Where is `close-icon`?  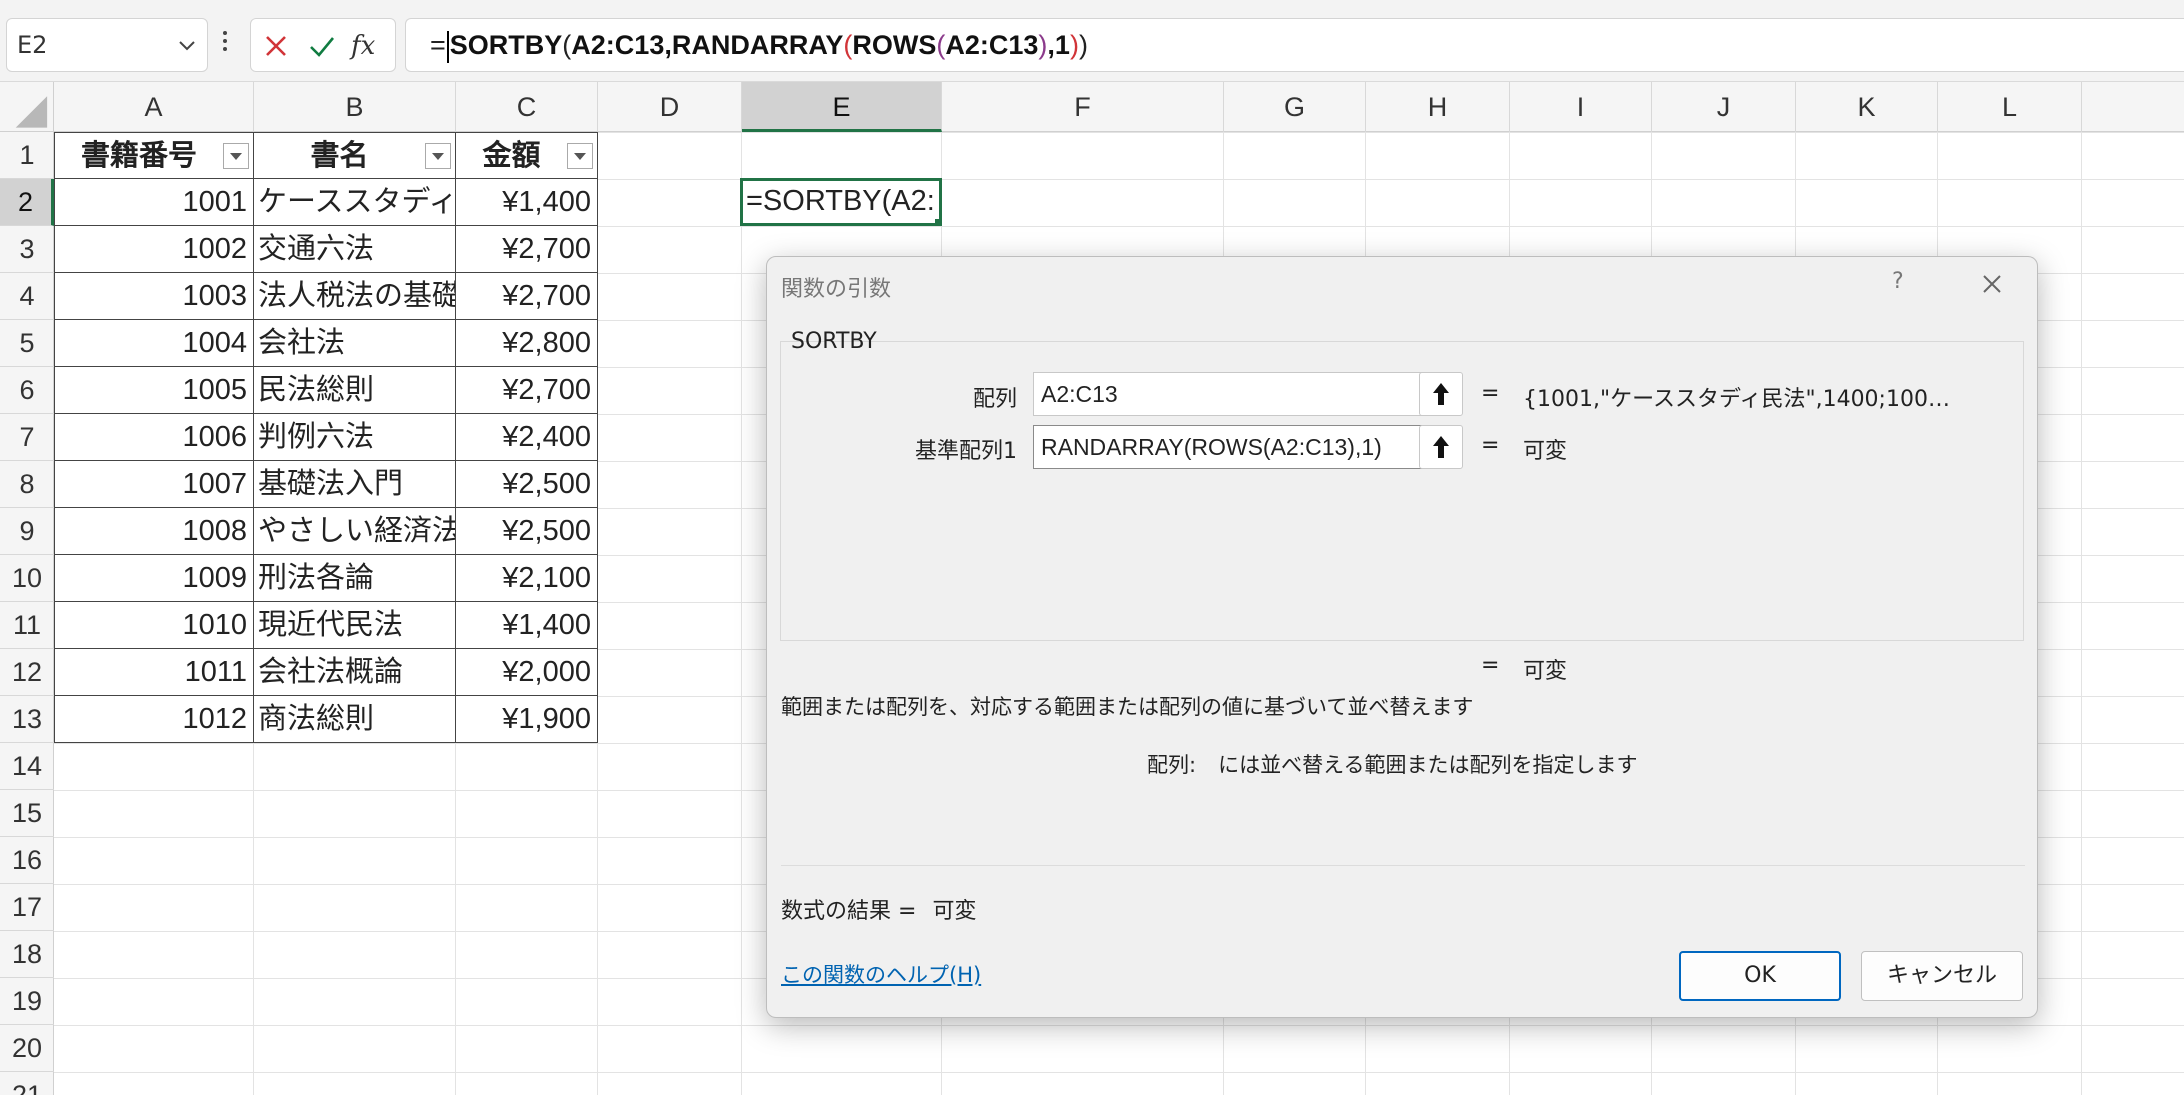 close-icon is located at coordinates (1992, 284).